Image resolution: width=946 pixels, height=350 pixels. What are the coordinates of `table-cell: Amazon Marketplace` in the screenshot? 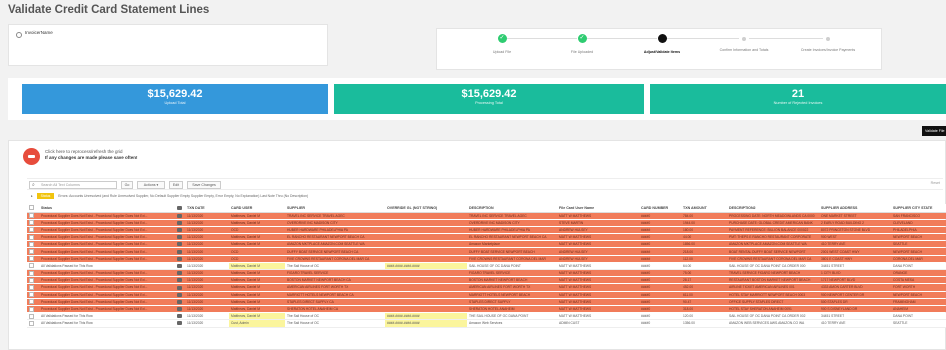 It's located at (512, 244).